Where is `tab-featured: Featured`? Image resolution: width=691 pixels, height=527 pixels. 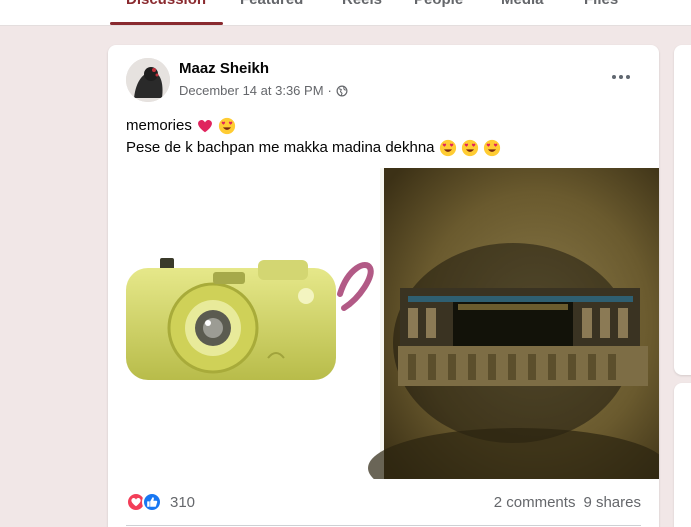
tab-featured: Featured is located at coordinates (271, 4).